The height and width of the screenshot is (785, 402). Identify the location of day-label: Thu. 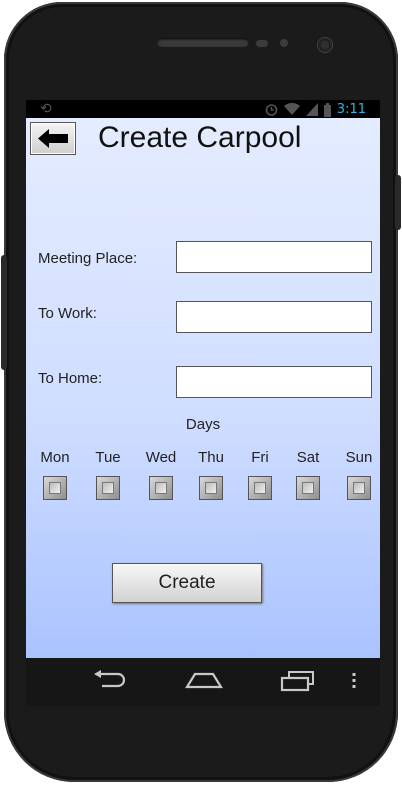
(211, 457).